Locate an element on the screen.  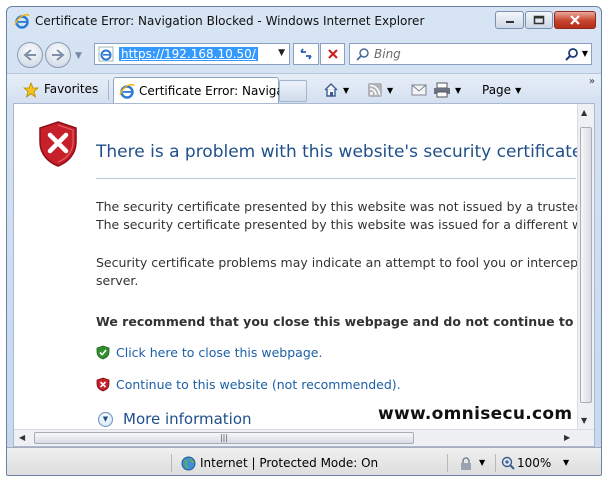
warning-text-line: server. is located at coordinates (117, 280).